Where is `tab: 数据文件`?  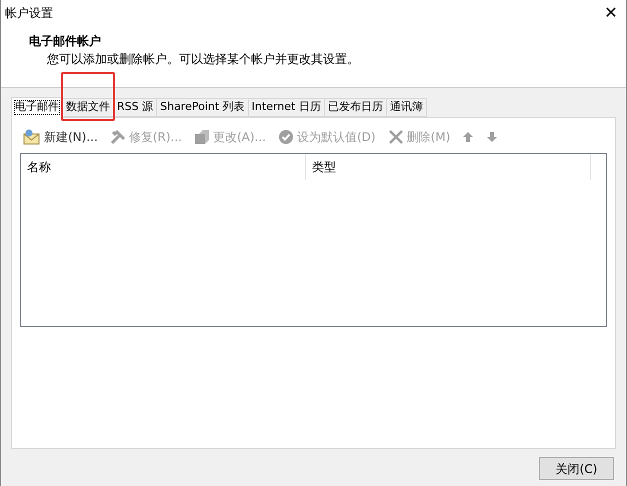 tab: 数据文件 is located at coordinates (88, 107).